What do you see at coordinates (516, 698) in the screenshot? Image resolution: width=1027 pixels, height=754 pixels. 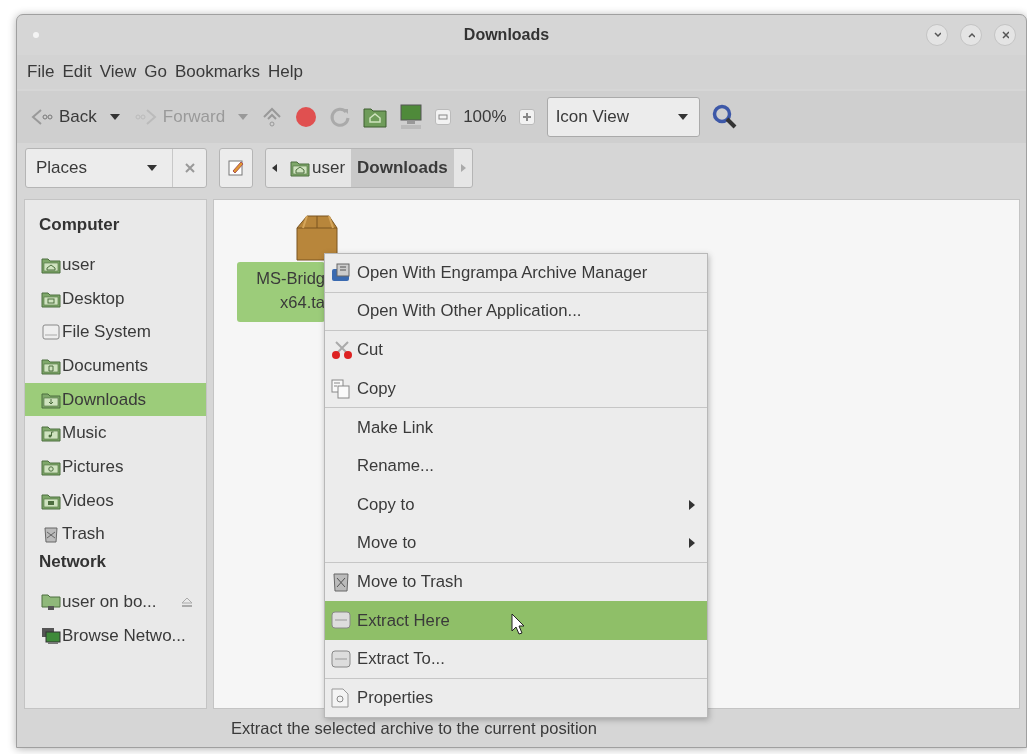 I see `context-menu-item: Properties` at bounding box center [516, 698].